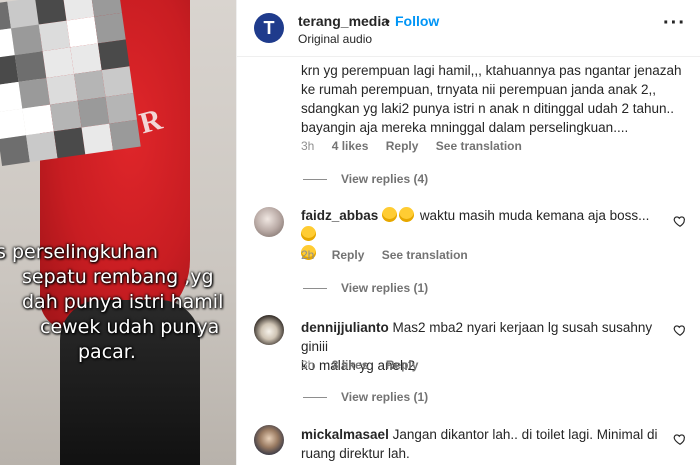 This screenshot has height=465, width=700. I want to click on audio-link: Original audio, so click(335, 39).